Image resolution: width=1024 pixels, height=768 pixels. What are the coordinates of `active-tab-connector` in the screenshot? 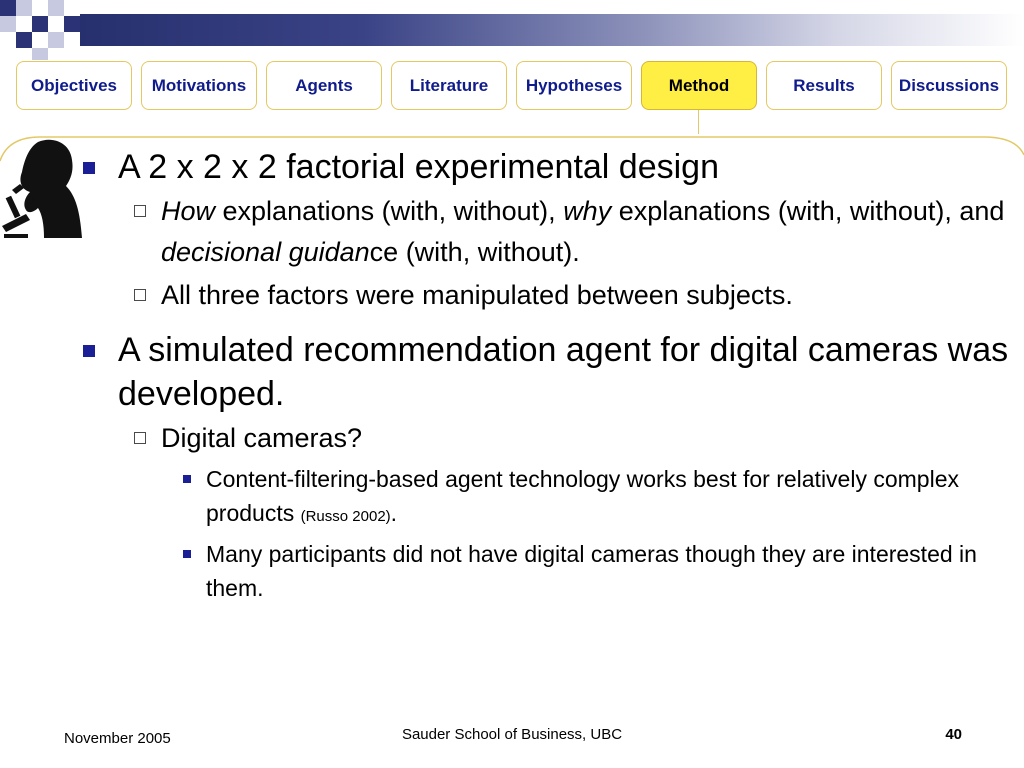 It's located at (698, 122).